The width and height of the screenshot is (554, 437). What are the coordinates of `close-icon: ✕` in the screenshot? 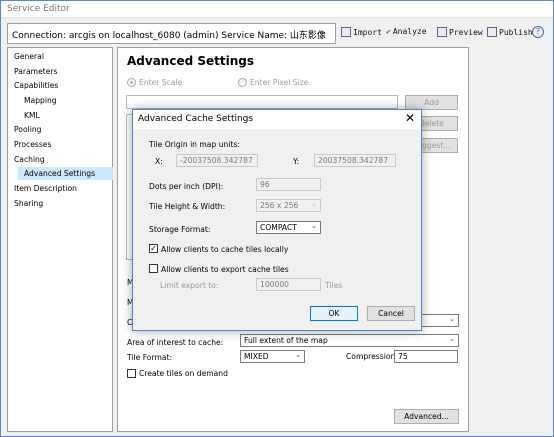 It's located at (410, 118).